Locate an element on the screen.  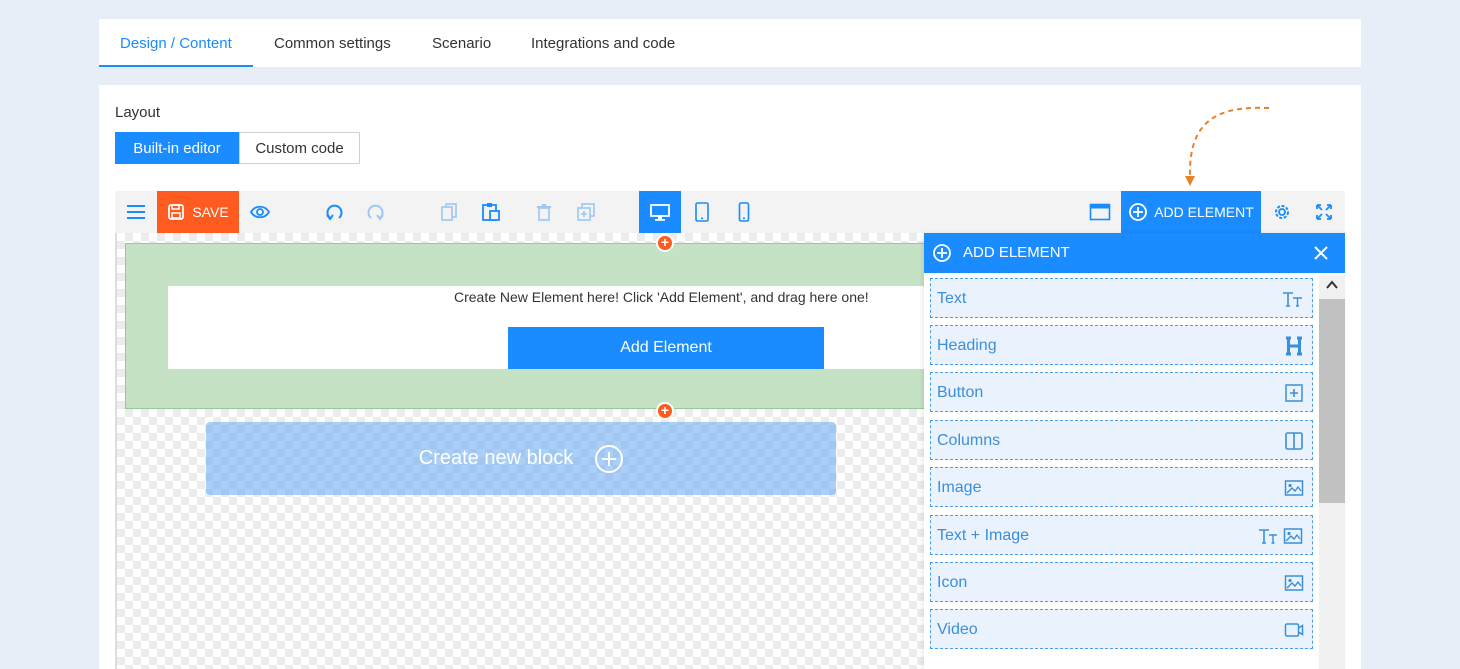
element-item-label: Image is located at coordinates (959, 487).